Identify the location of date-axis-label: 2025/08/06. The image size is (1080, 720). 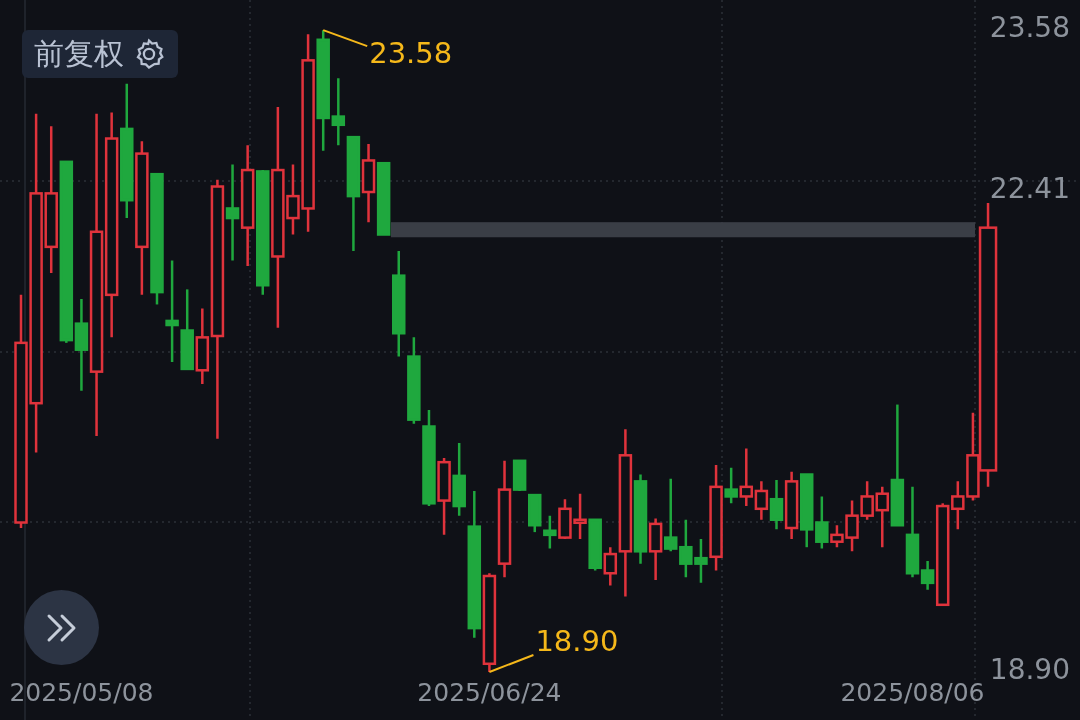
(912, 692).